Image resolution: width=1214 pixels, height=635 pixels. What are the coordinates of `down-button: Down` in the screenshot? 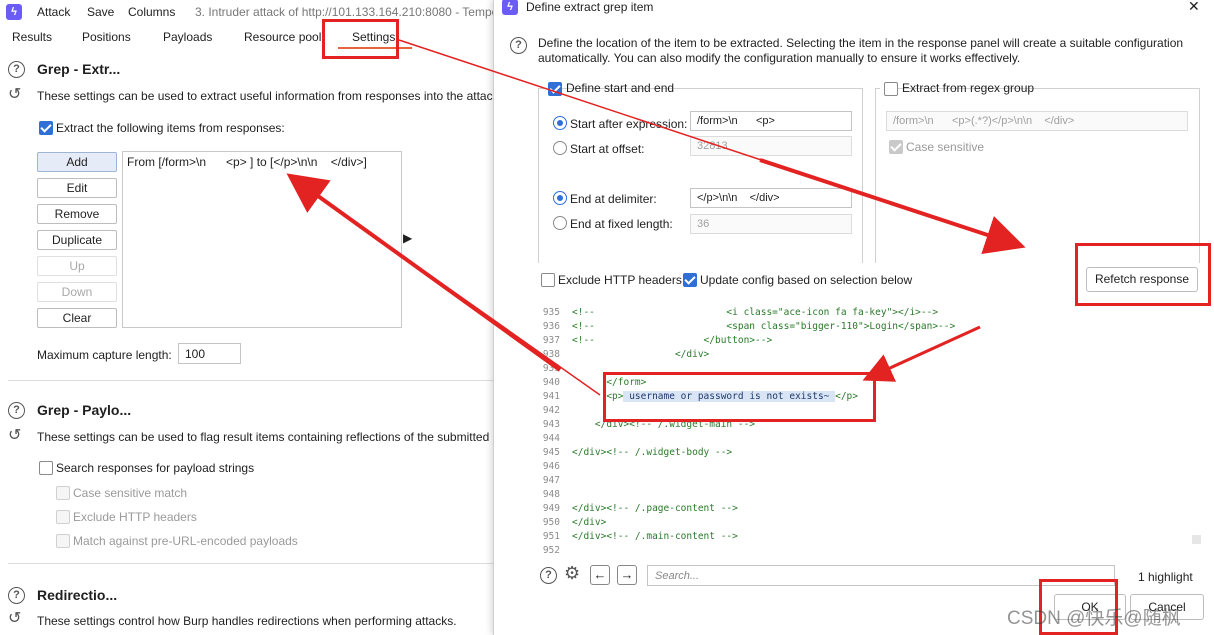 It's located at (77, 292).